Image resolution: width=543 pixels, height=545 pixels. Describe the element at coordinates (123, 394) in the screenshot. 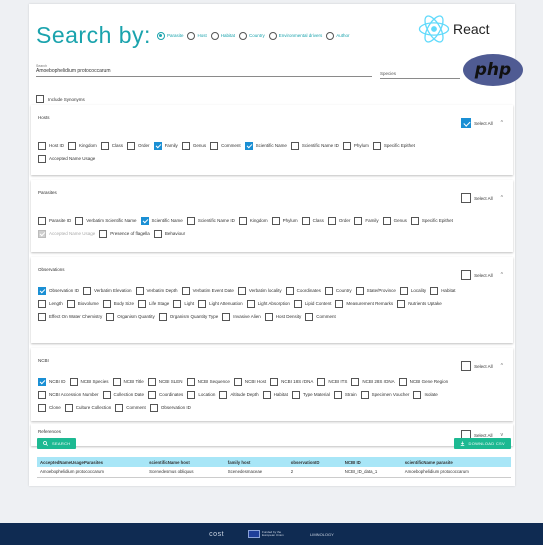

I see `field-checkbox-collection-date: Collection Date` at that location.